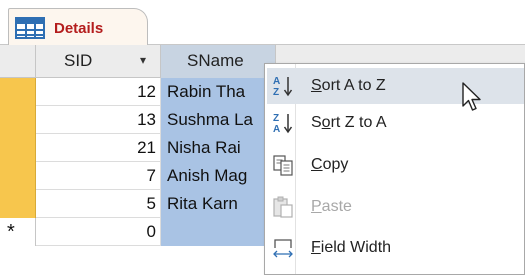  Describe the element at coordinates (98, 61) in the screenshot. I see `column-header-sid: SID ▾` at that location.